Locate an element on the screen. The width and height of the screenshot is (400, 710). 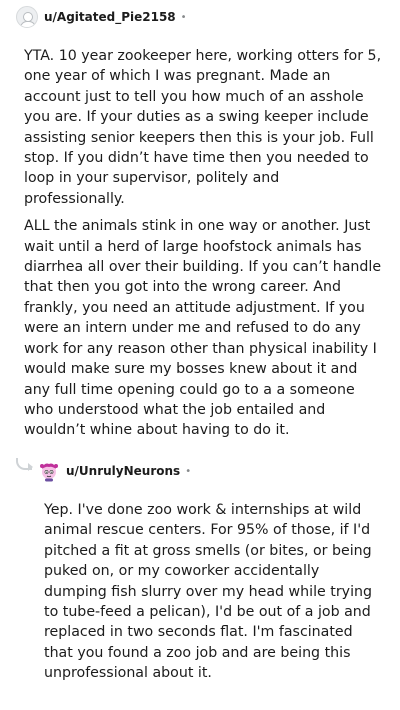
comment-header: u/UnrulyNeurons • is located at coordinates (114, 471).